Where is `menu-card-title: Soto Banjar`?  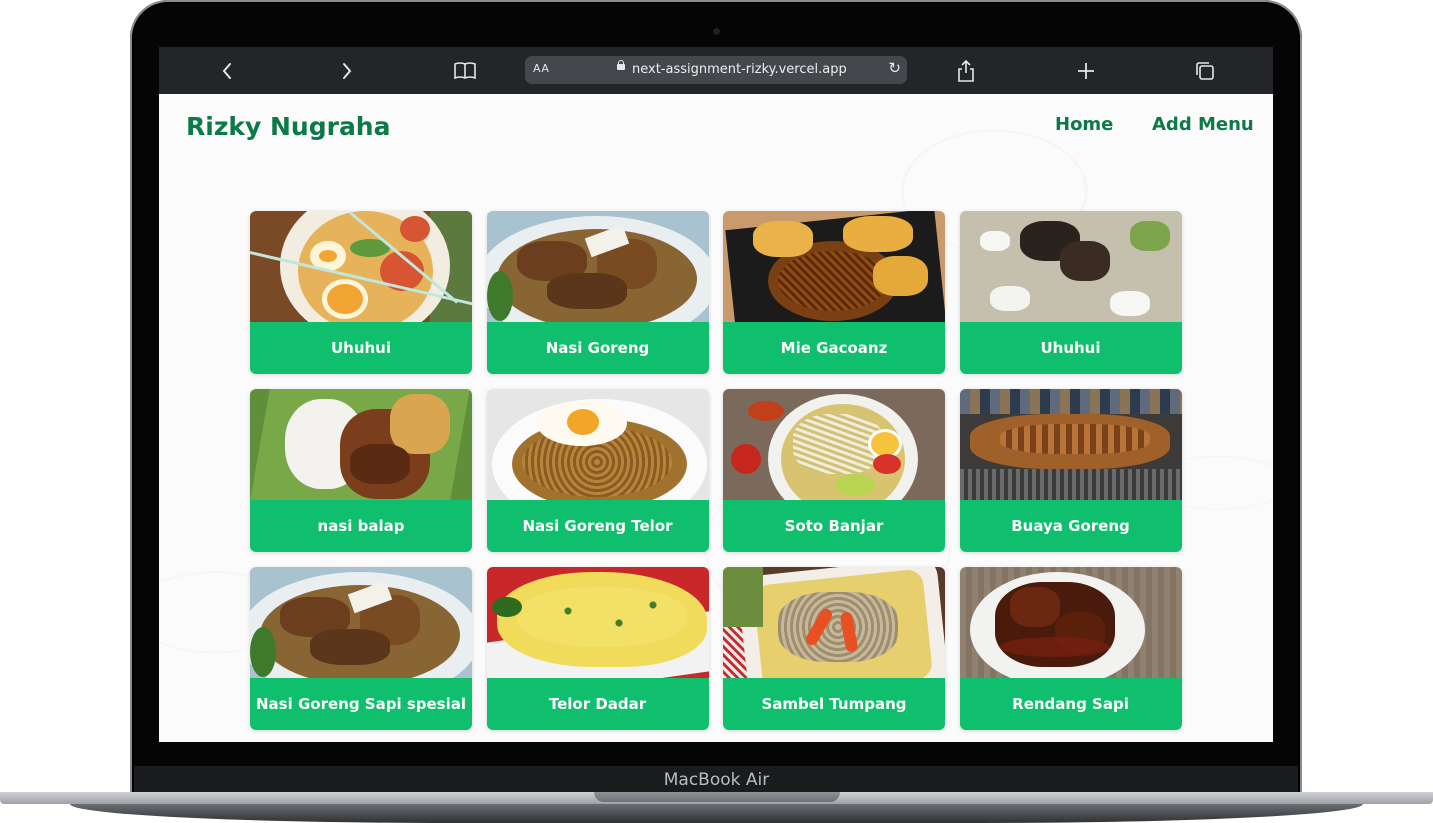 menu-card-title: Soto Banjar is located at coordinates (834, 526).